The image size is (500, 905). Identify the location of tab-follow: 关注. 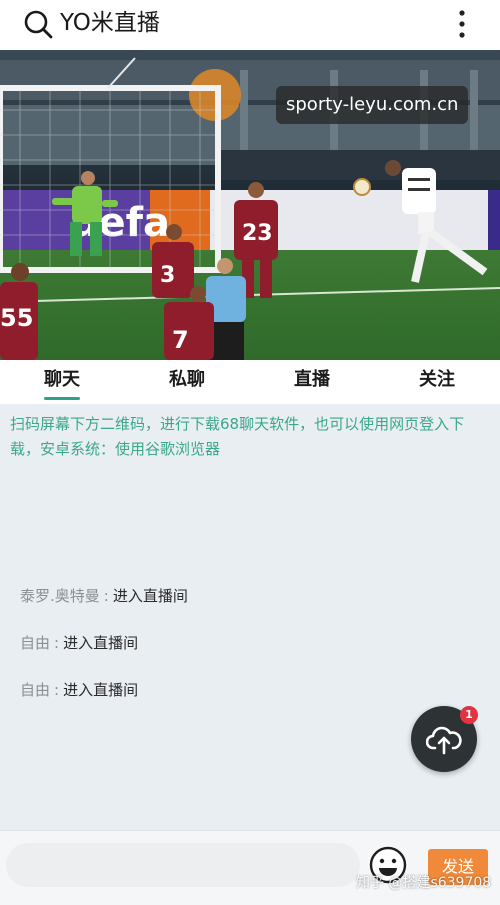
(437, 382).